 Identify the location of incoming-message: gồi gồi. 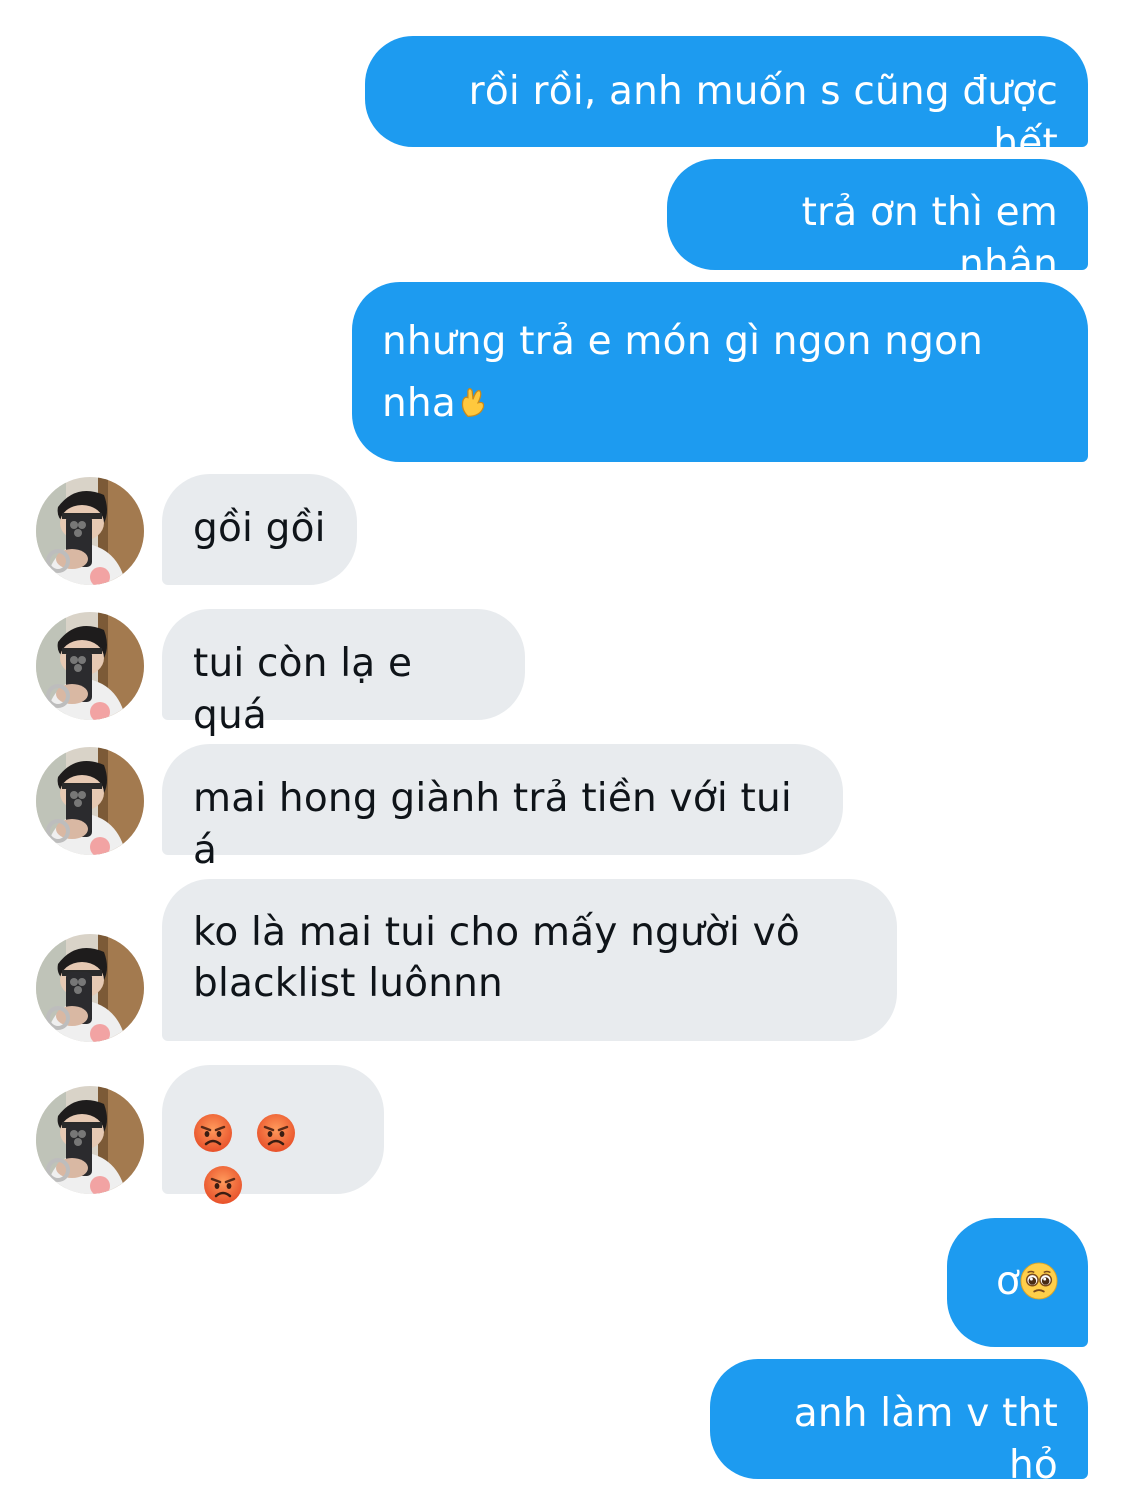
(259, 529).